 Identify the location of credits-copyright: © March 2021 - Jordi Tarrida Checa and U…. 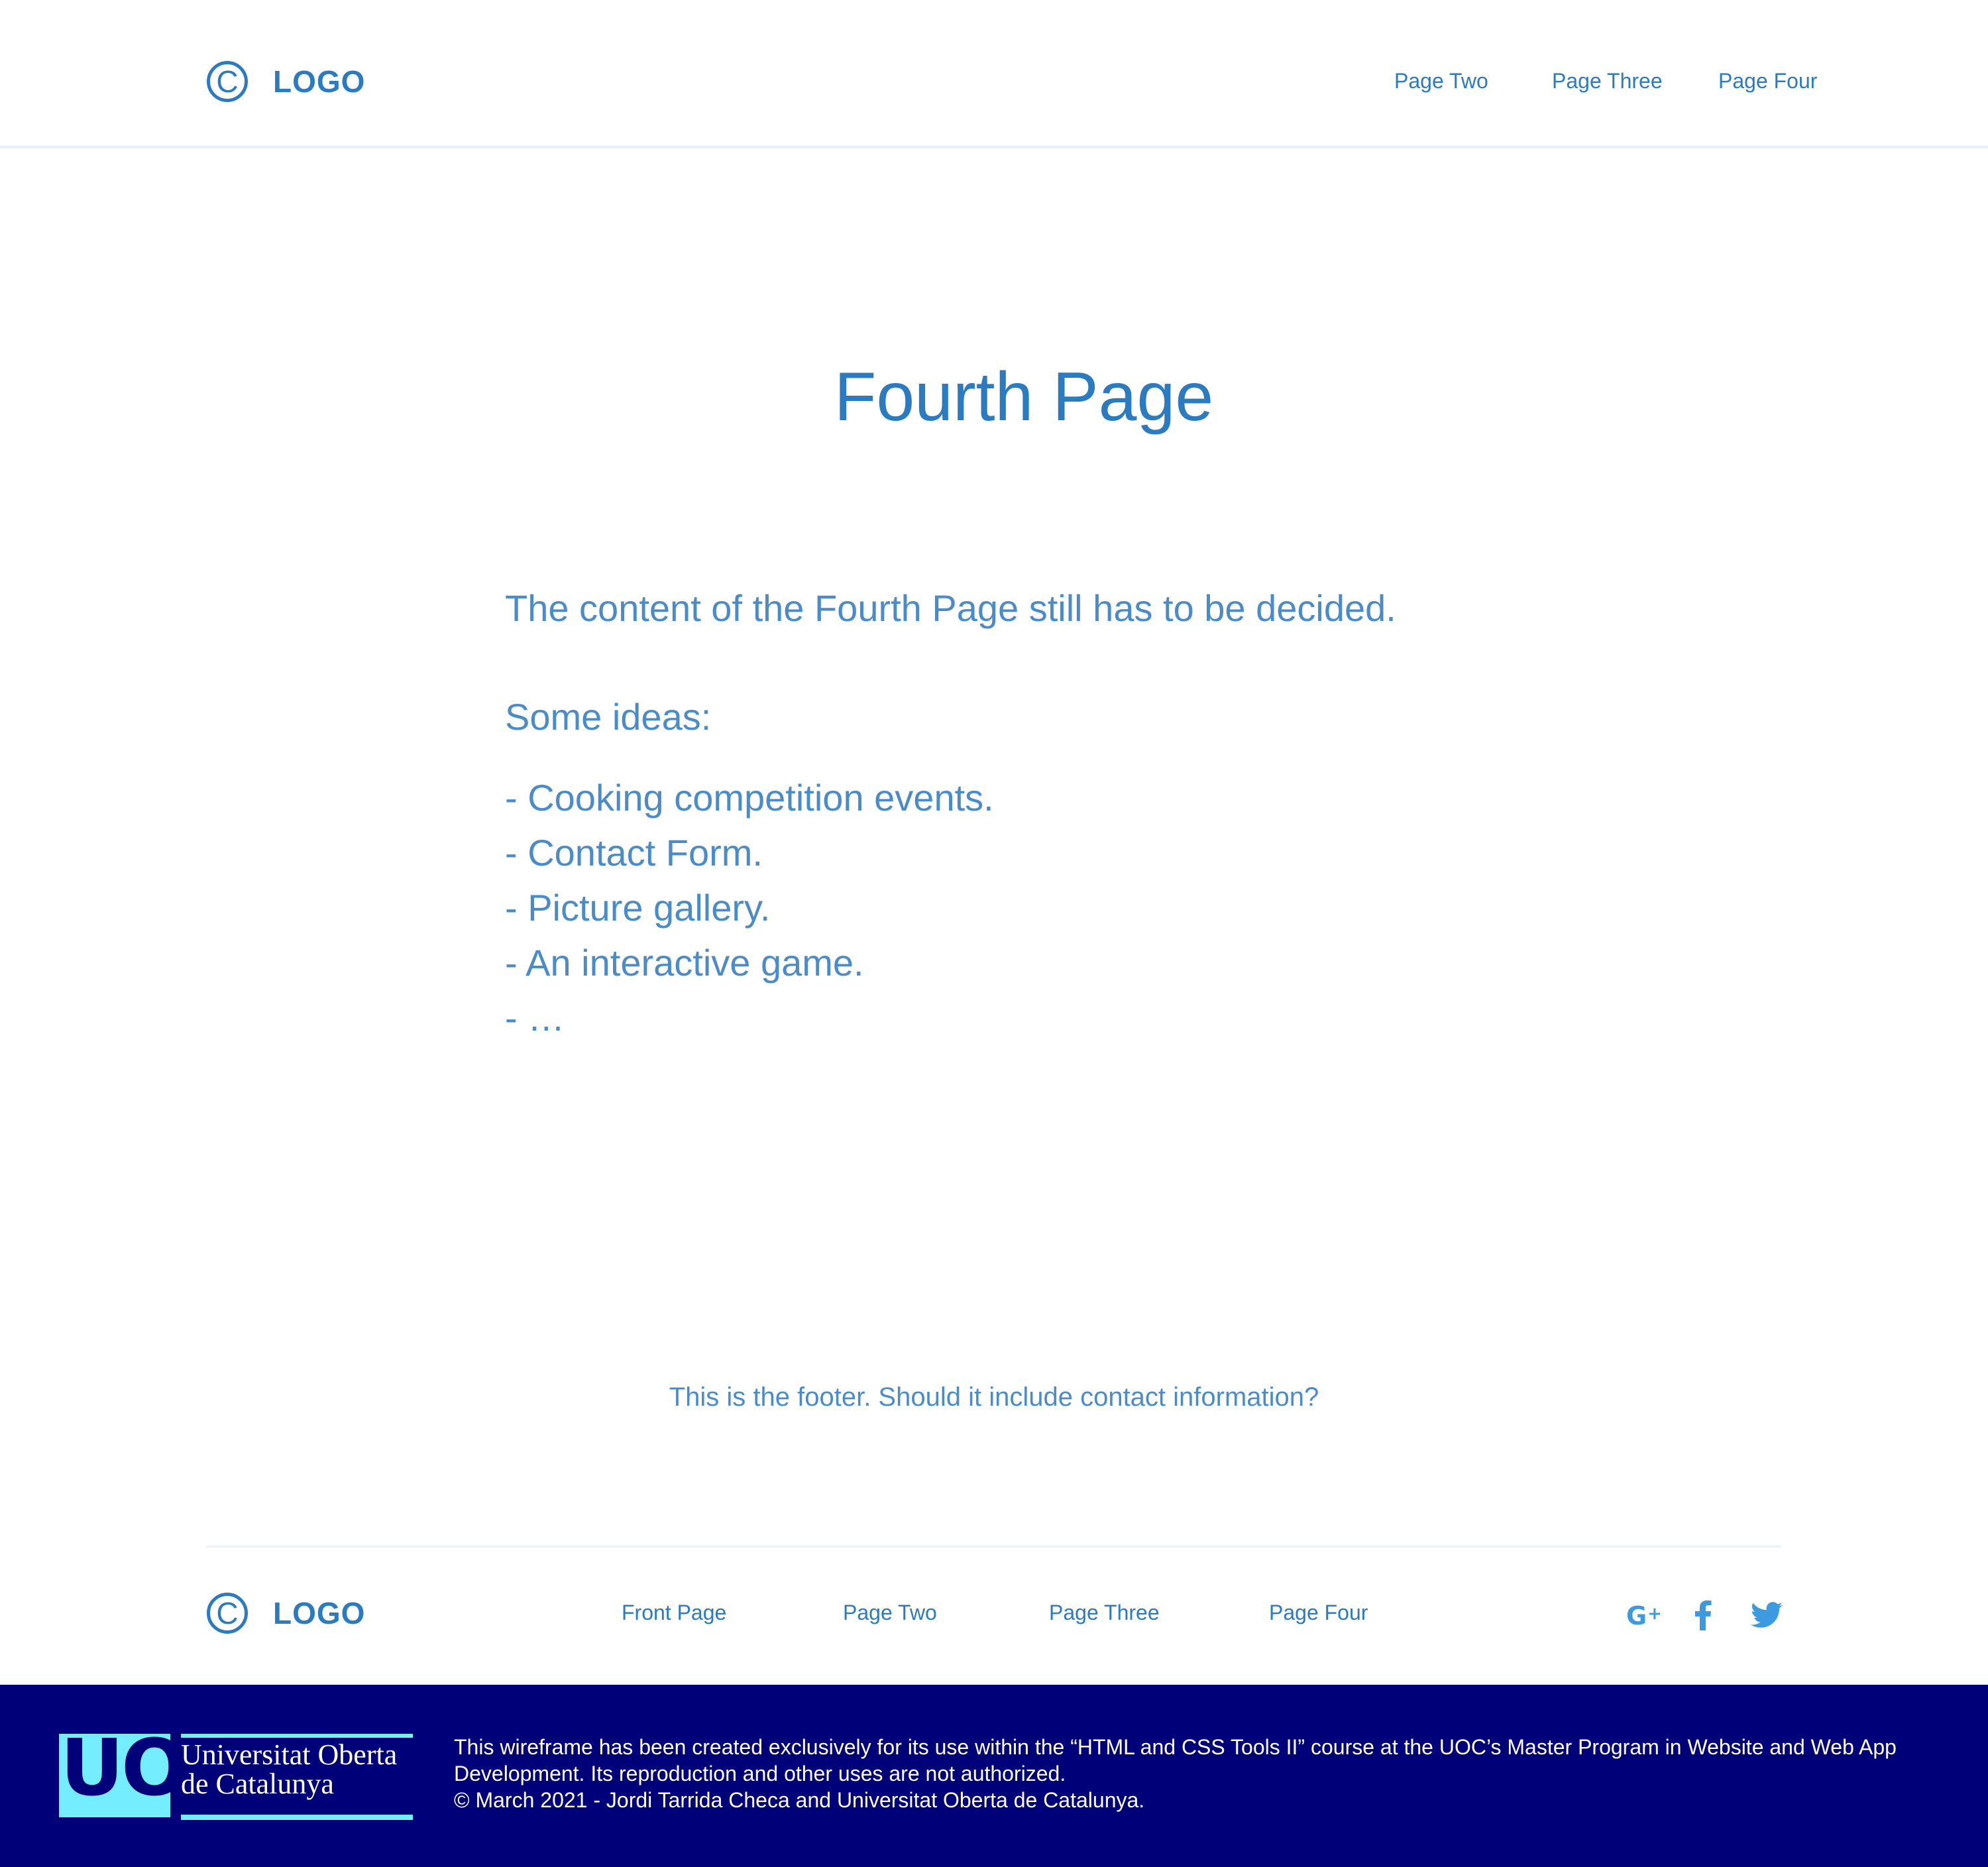
(799, 1800).